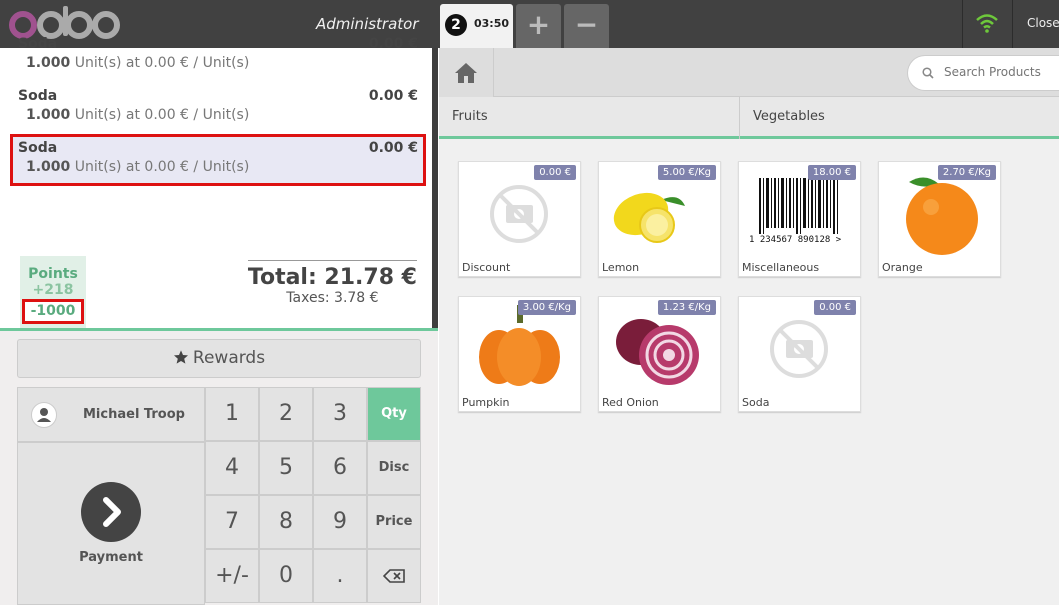 The height and width of the screenshot is (605, 1059). Describe the element at coordinates (799, 354) in the screenshot. I see `product-card: 0.00 € Soda` at that location.